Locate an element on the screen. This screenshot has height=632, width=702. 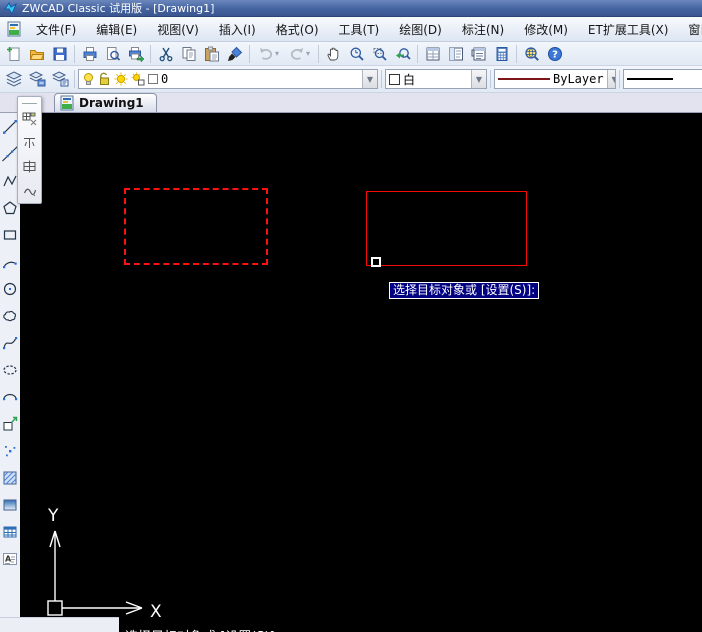
rectangle-entity is located at coordinates (446, 228).